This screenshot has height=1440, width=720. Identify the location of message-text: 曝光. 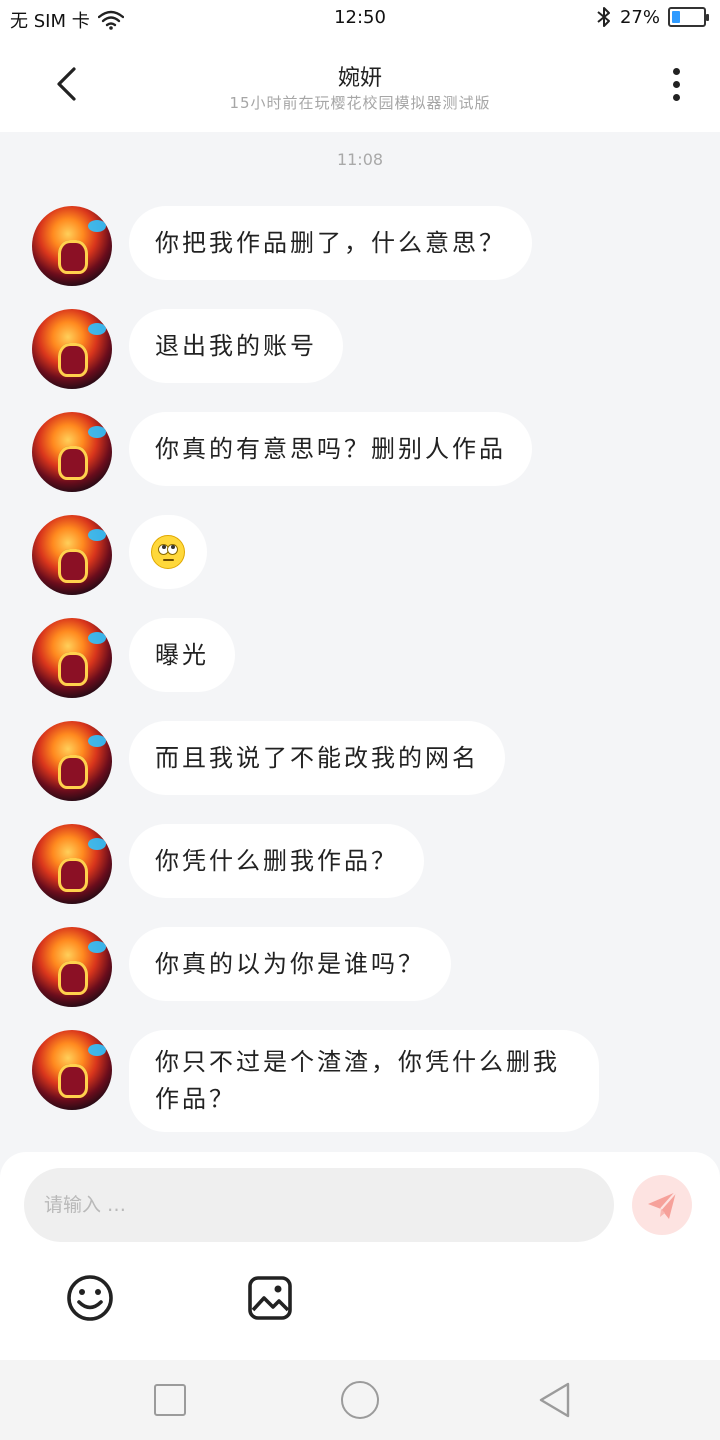
(182, 654).